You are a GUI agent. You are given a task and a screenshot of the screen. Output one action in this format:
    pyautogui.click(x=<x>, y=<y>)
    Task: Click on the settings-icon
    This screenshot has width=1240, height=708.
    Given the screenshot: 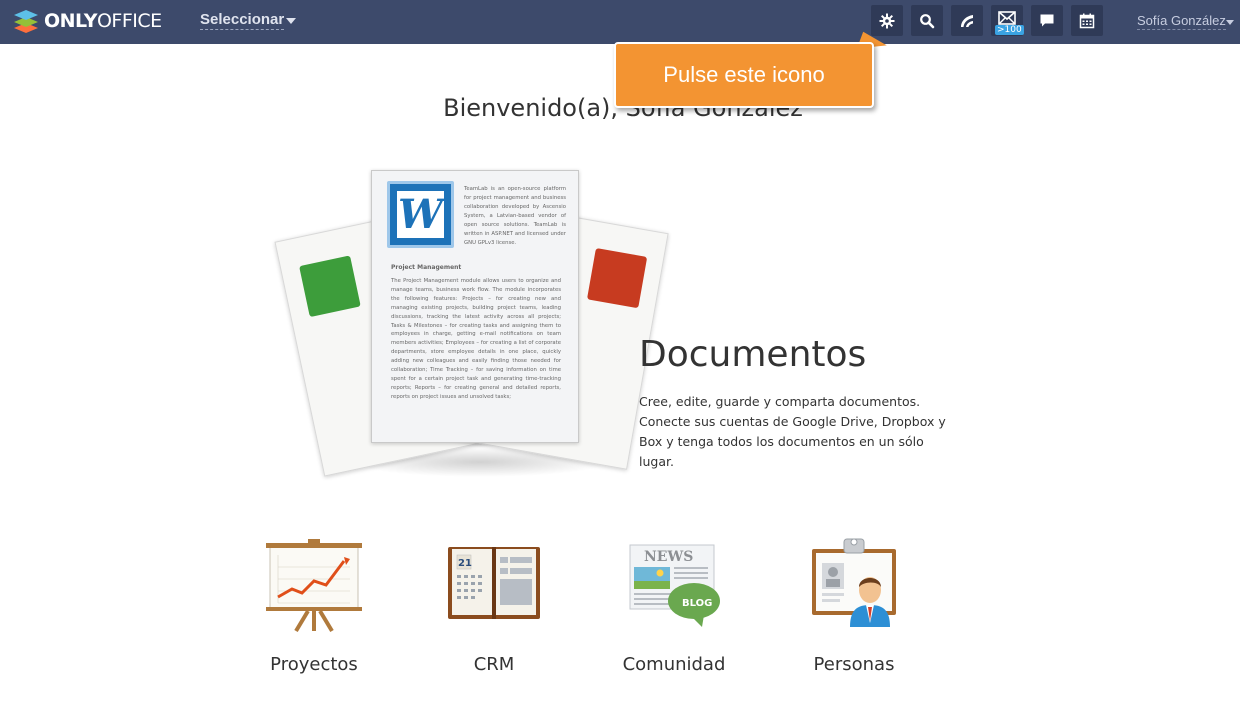 What is the action you would take?
    pyautogui.click(x=887, y=20)
    